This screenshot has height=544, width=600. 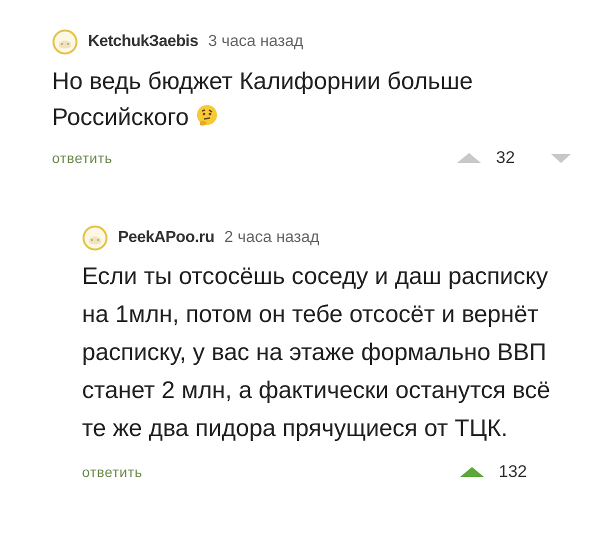 I want to click on thinking-face-icon, so click(x=206, y=116).